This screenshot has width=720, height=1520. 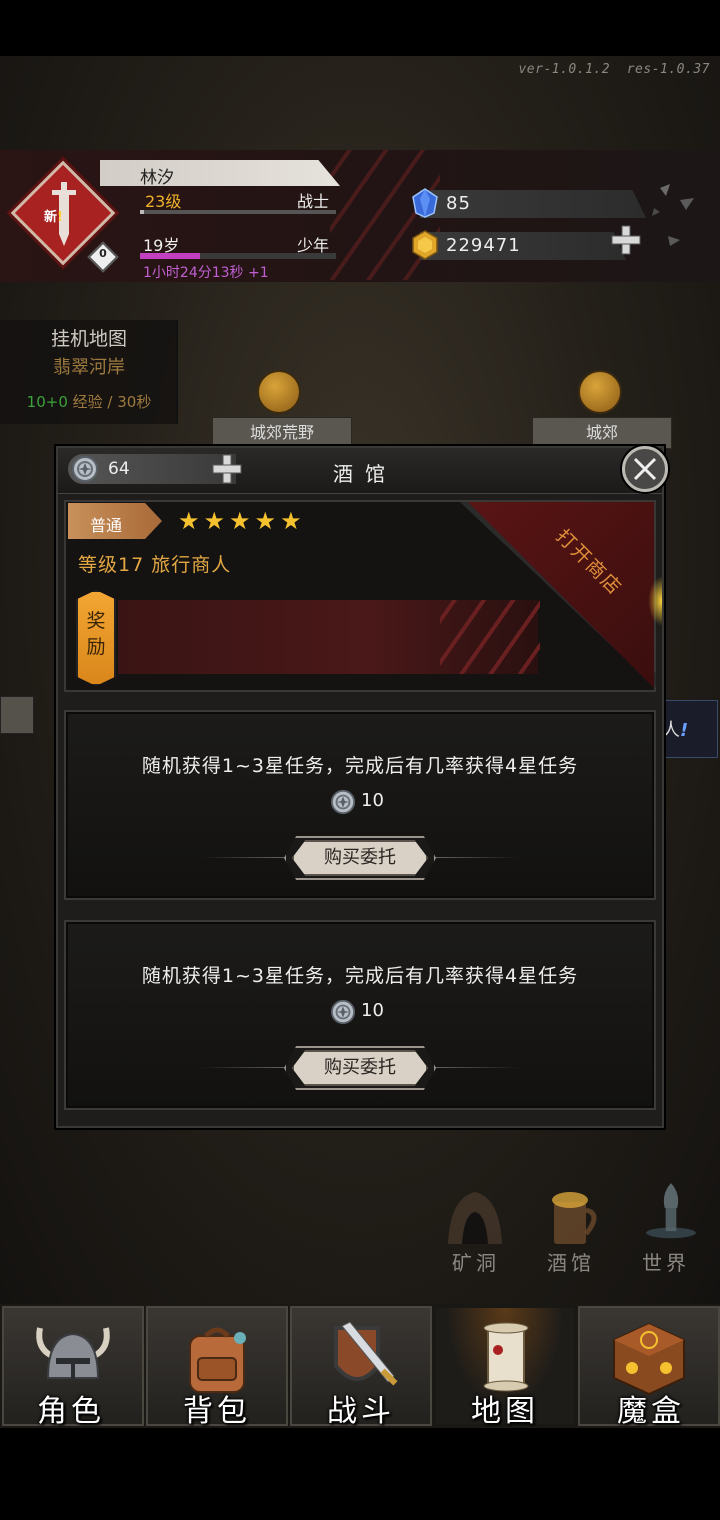 I want to click on blue-gem-icon, so click(x=425, y=203).